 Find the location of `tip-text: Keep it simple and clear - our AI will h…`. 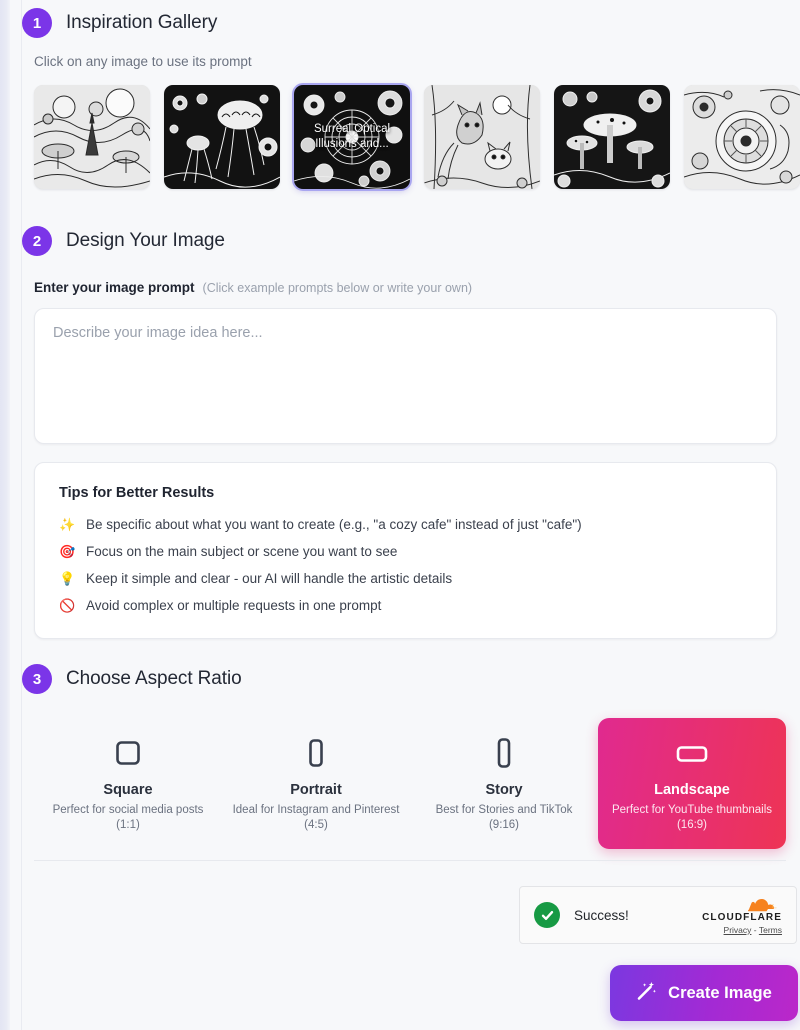

tip-text: Keep it simple and clear - our AI will h… is located at coordinates (269, 578).